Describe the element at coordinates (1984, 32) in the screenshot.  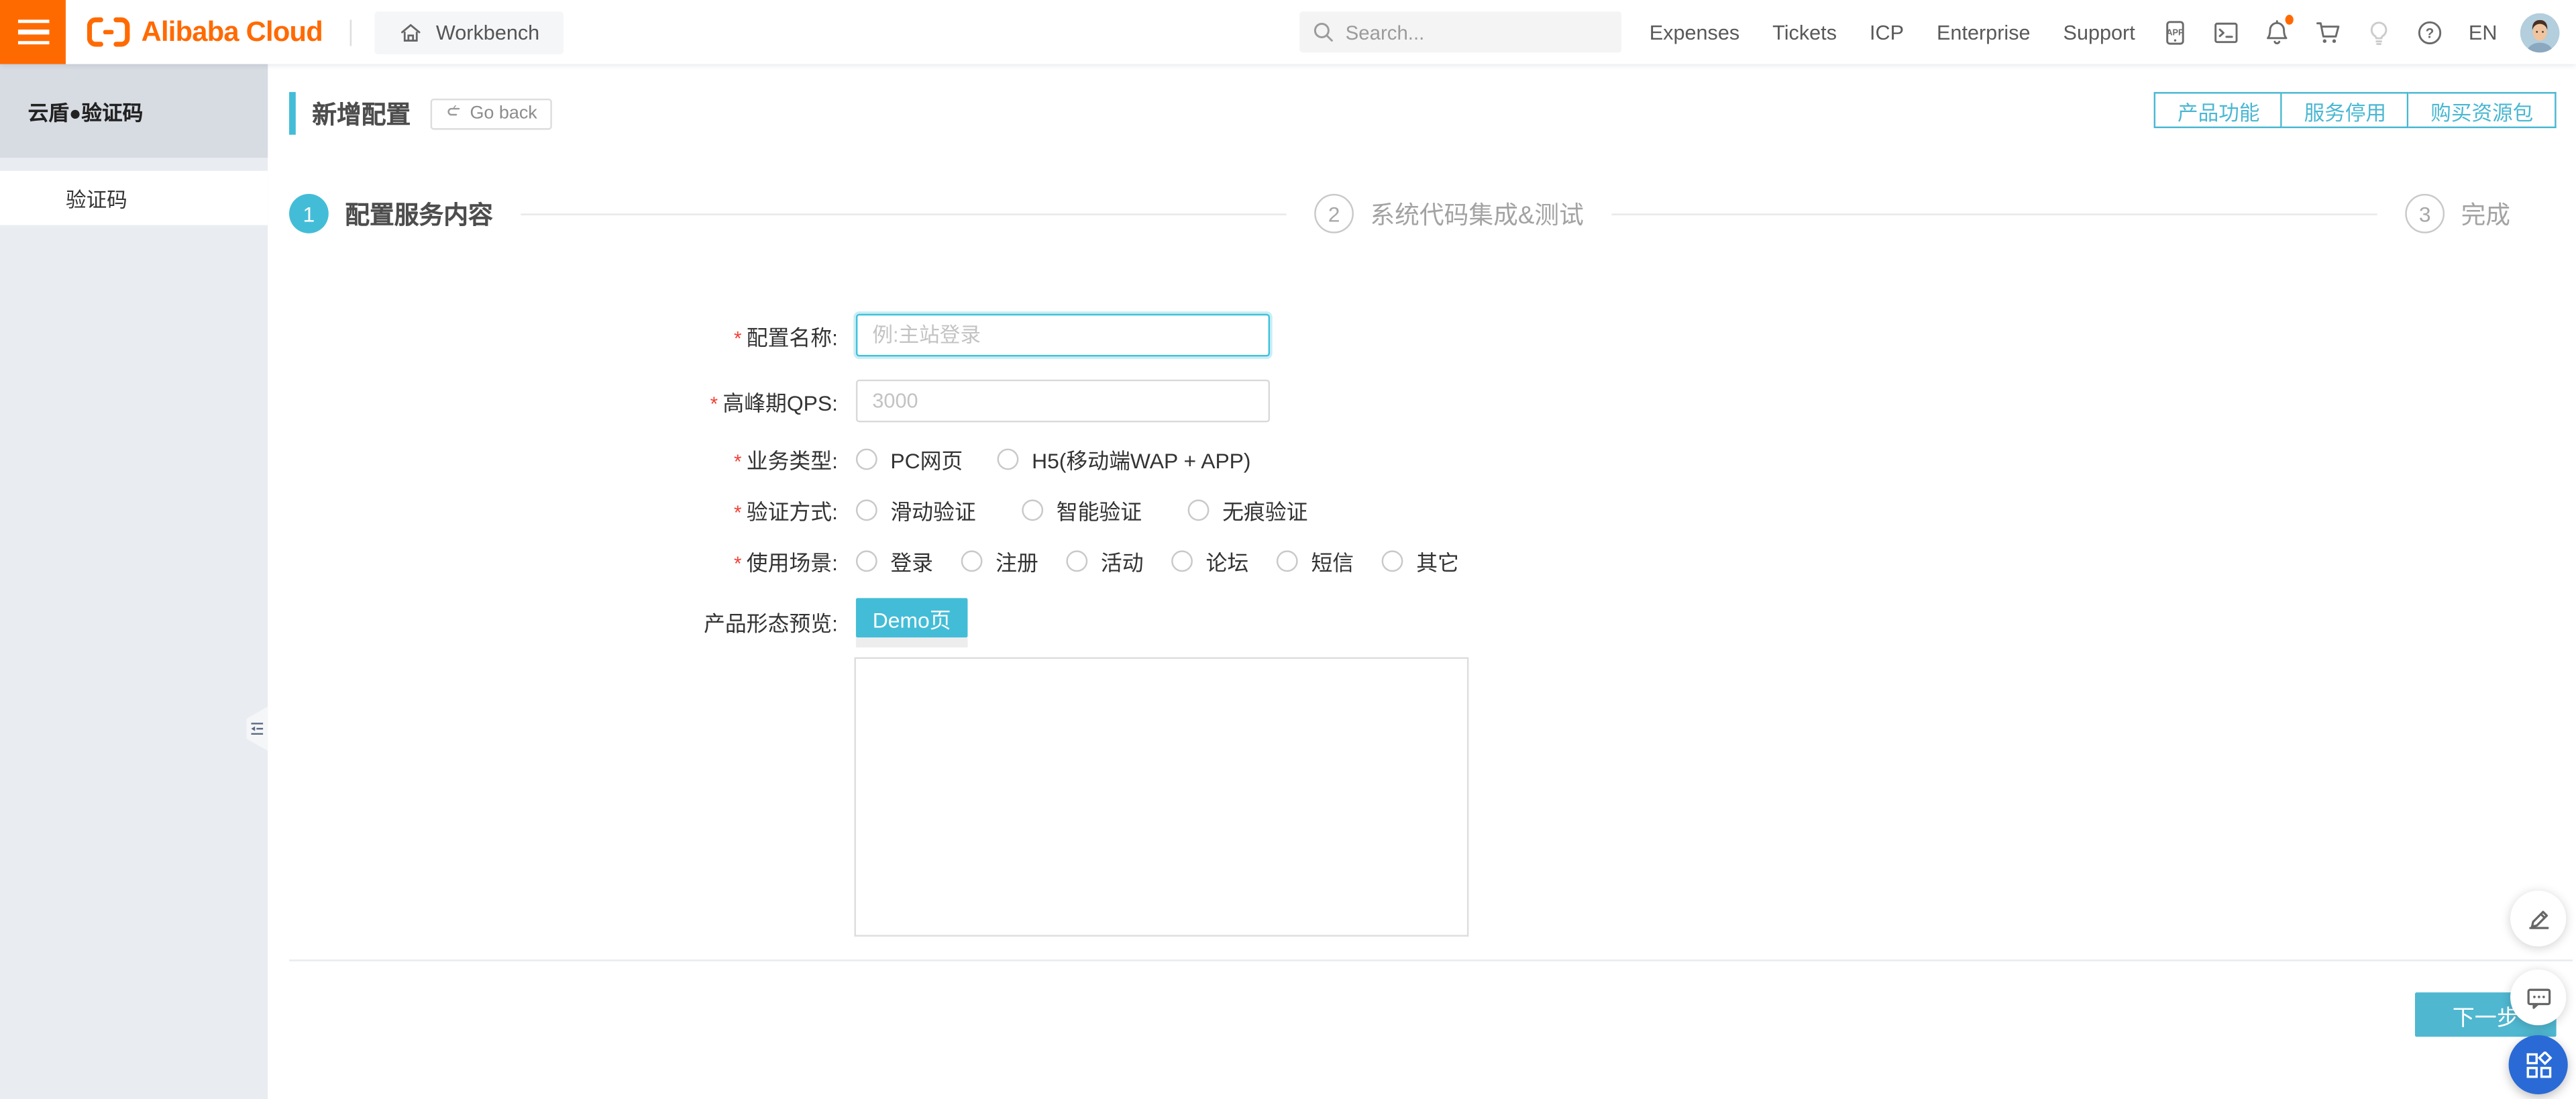
I see `nav-enterprise: Enterprise` at that location.